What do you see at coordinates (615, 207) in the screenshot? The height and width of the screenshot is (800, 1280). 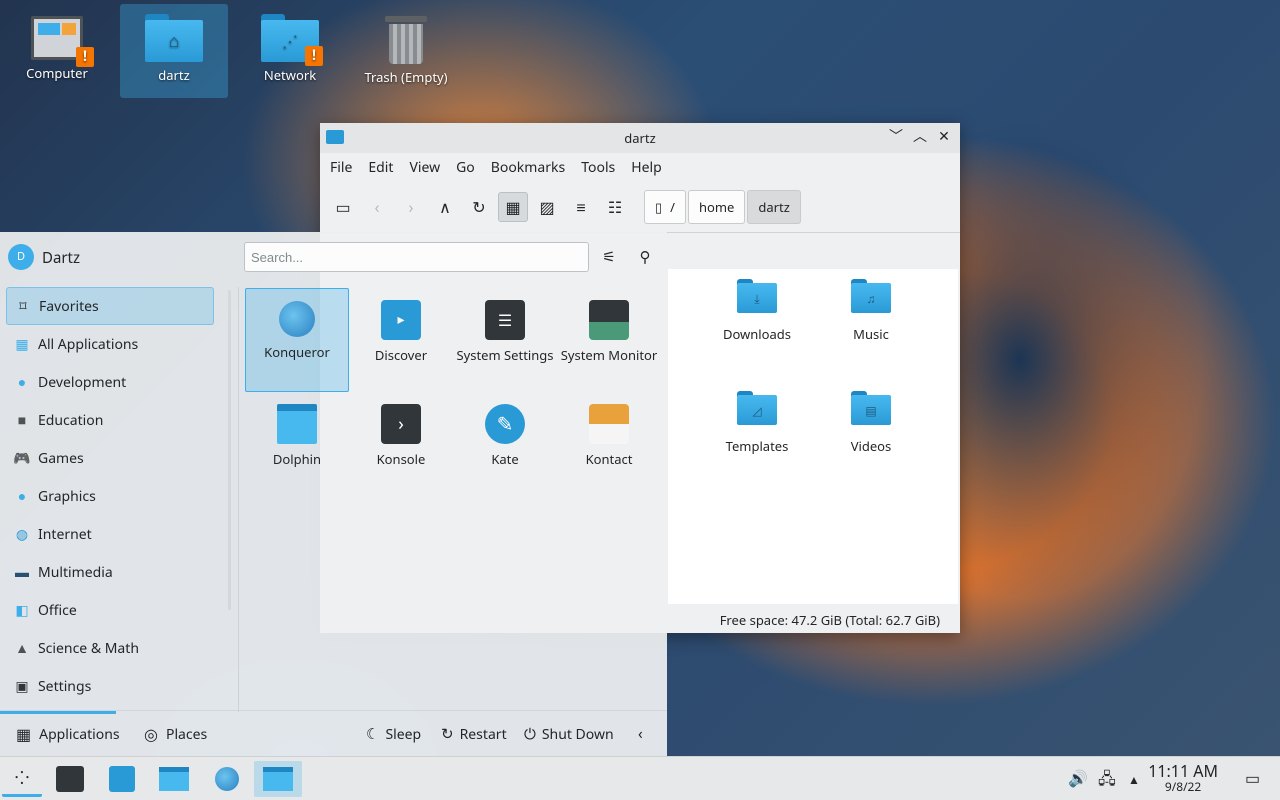 I see `details-view-button: ☷` at bounding box center [615, 207].